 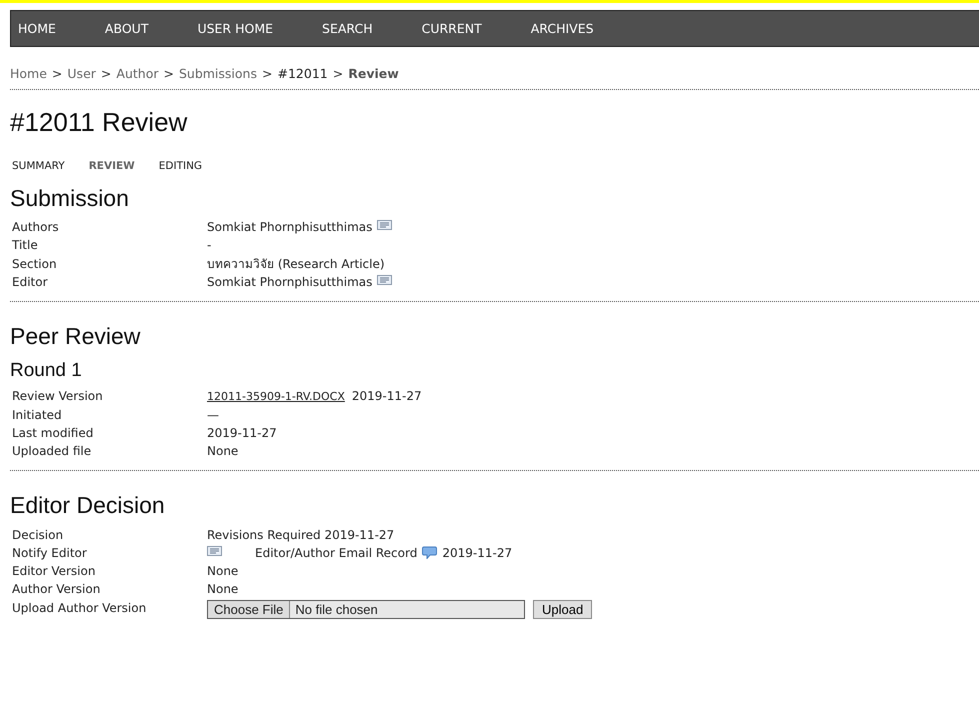 What do you see at coordinates (81, 73) in the screenshot?
I see `breadcrumb-link: User` at bounding box center [81, 73].